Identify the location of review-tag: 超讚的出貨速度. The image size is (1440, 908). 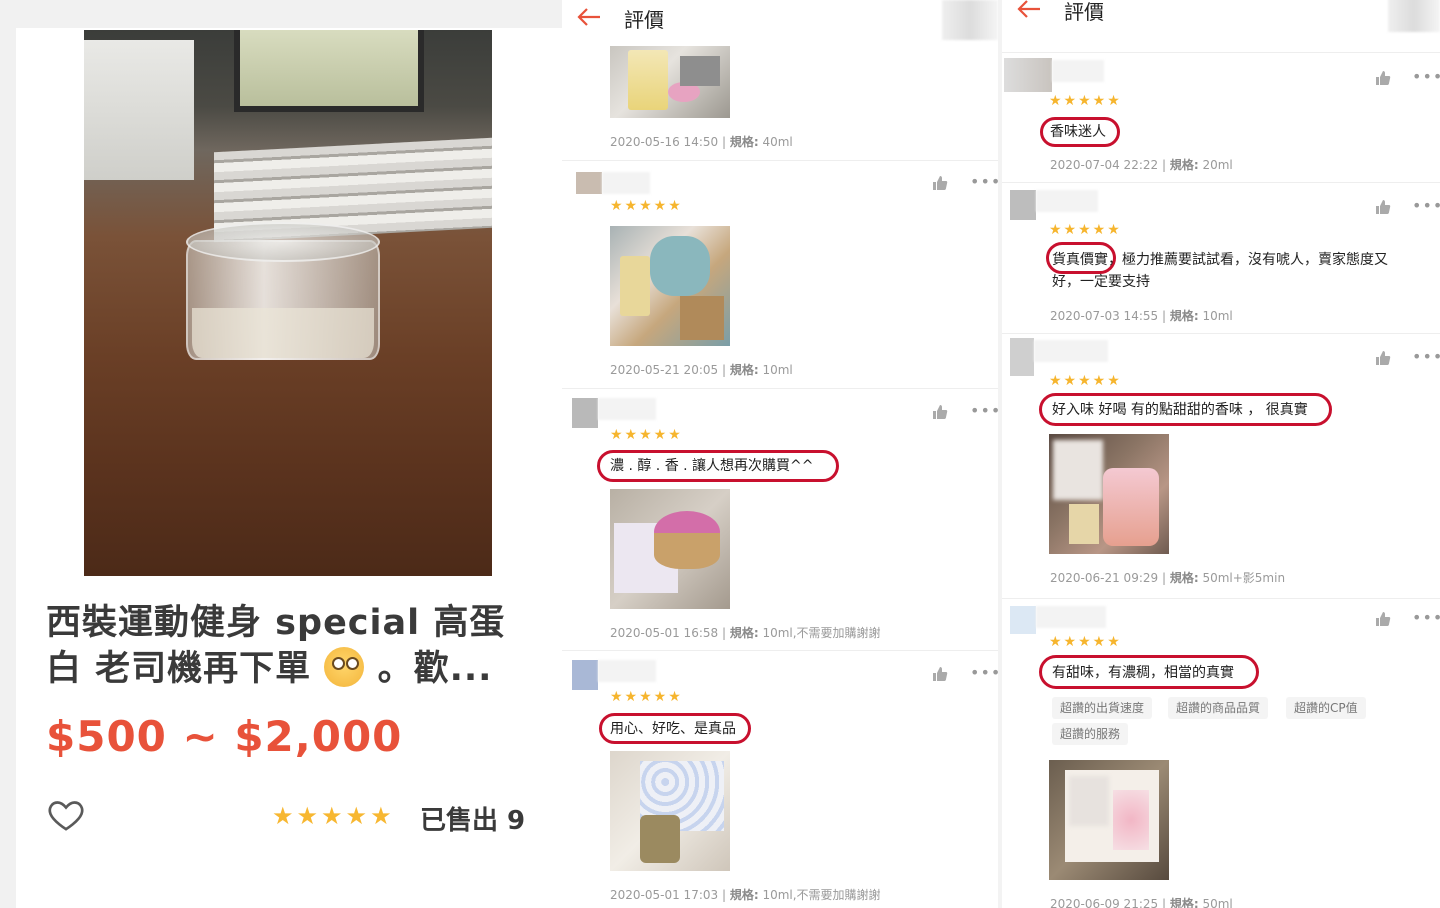
(1102, 708).